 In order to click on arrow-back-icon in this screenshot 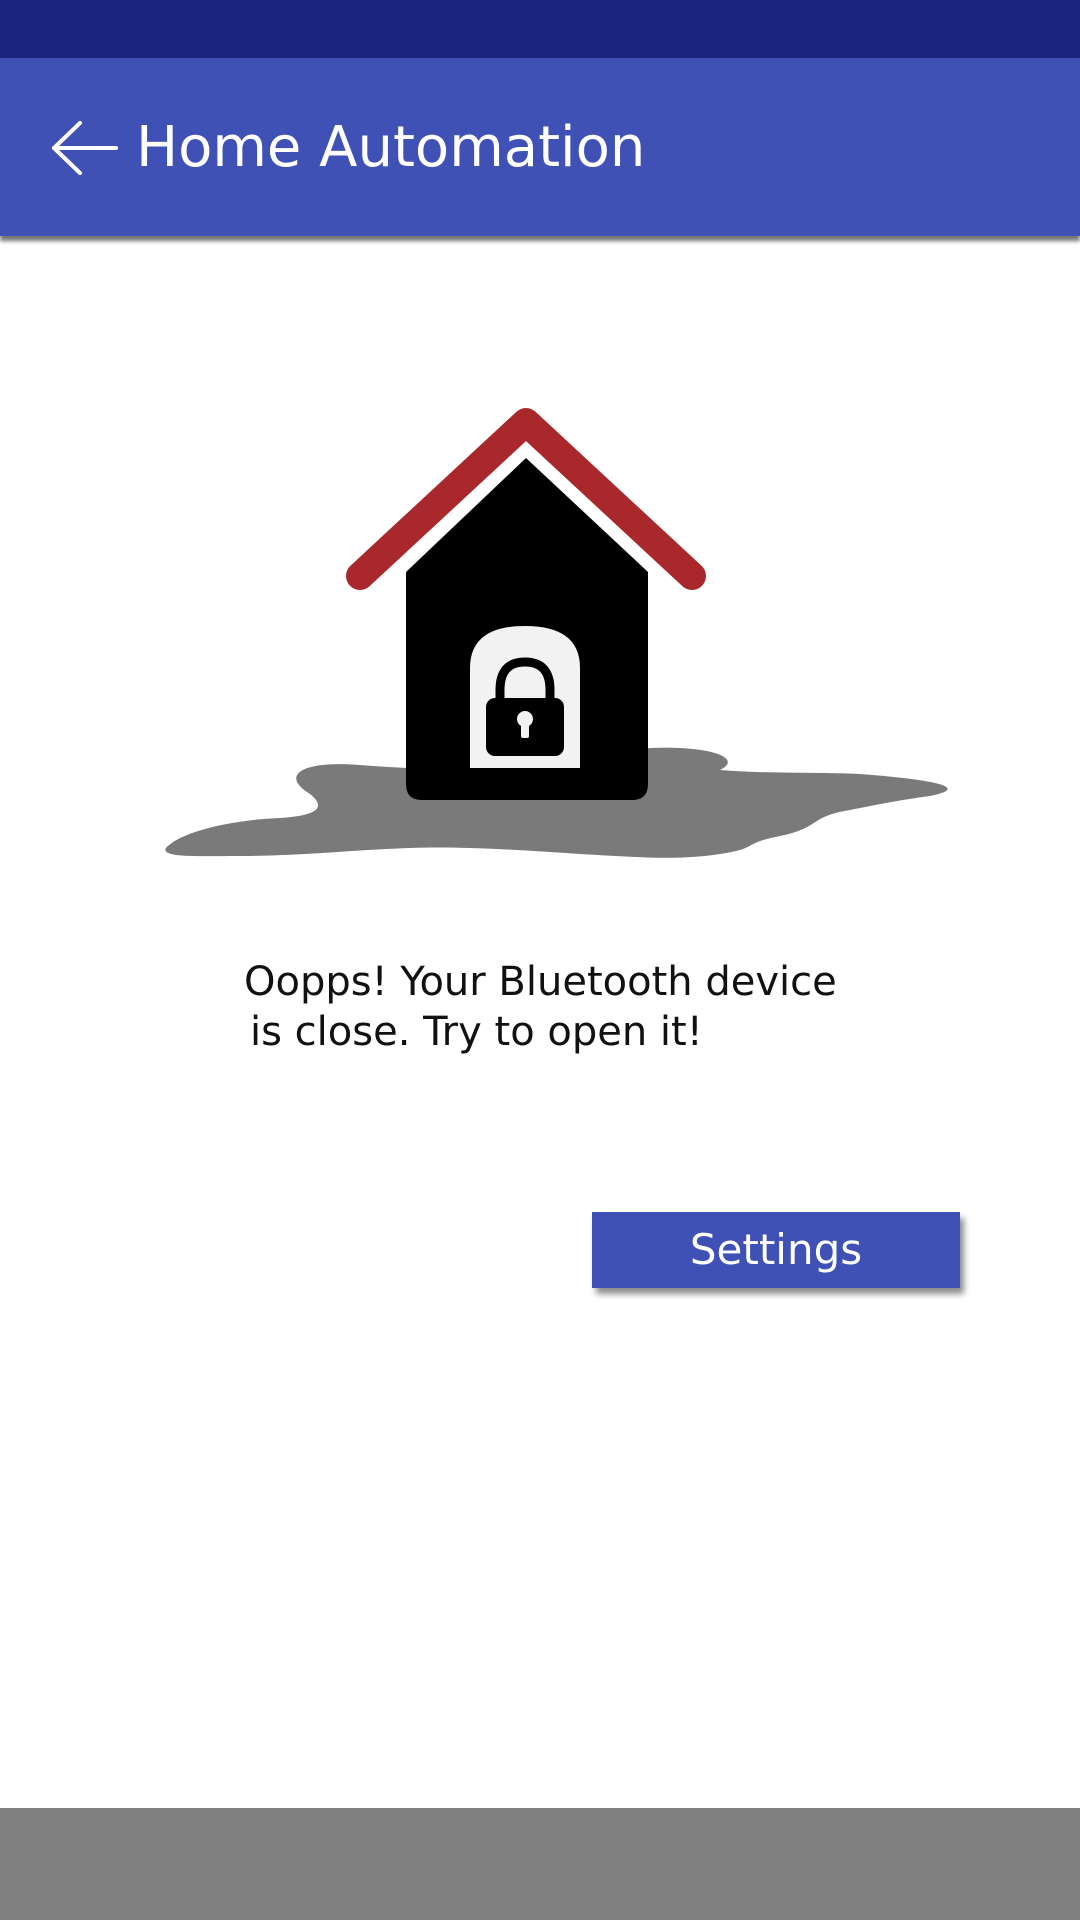, I will do `click(85, 148)`.